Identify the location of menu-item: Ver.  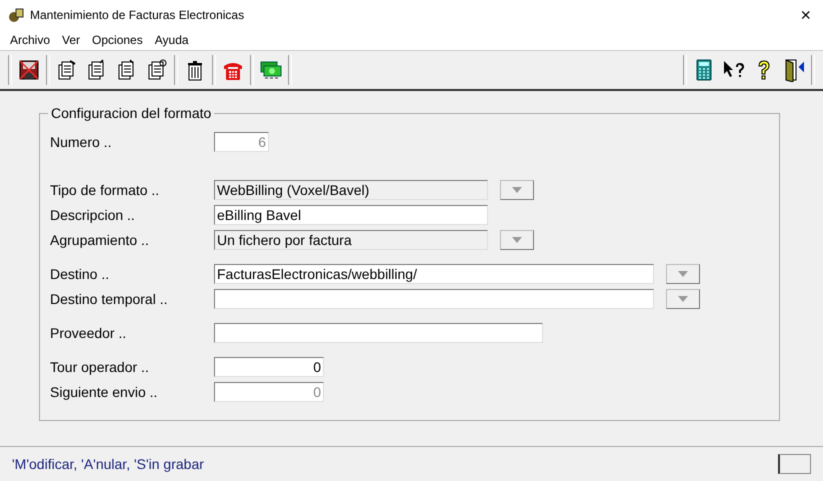
(71, 40).